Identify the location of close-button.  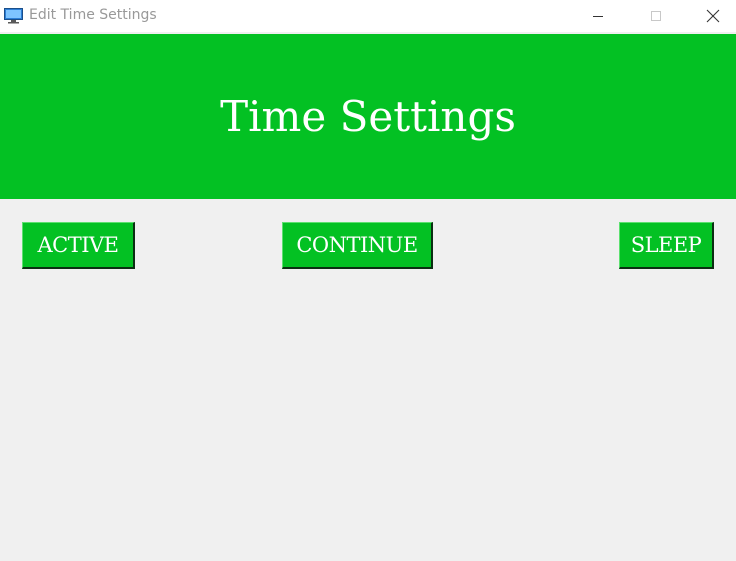
(713, 16).